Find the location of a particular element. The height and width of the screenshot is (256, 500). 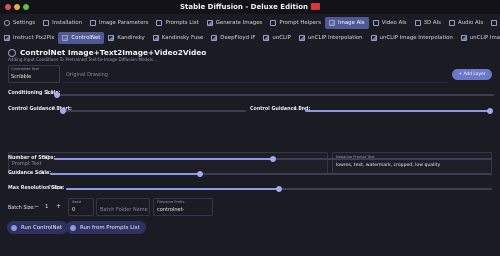

guidance-scale-slider is located at coordinates (271, 174).